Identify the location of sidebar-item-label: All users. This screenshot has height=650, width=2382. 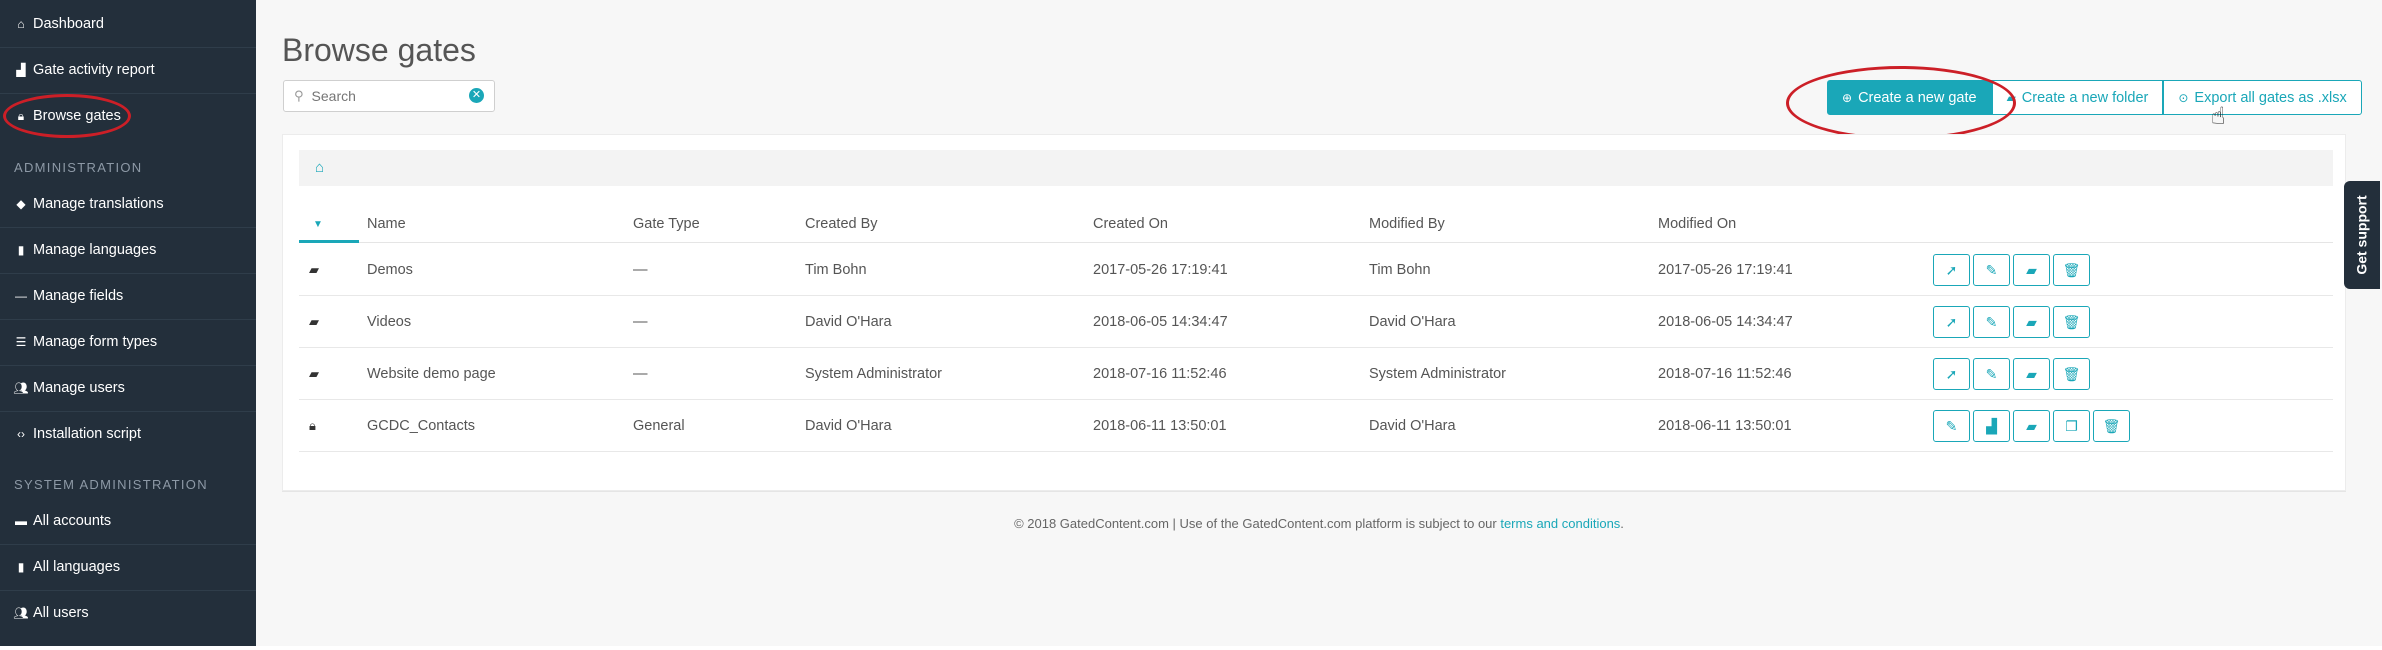
(61, 613).